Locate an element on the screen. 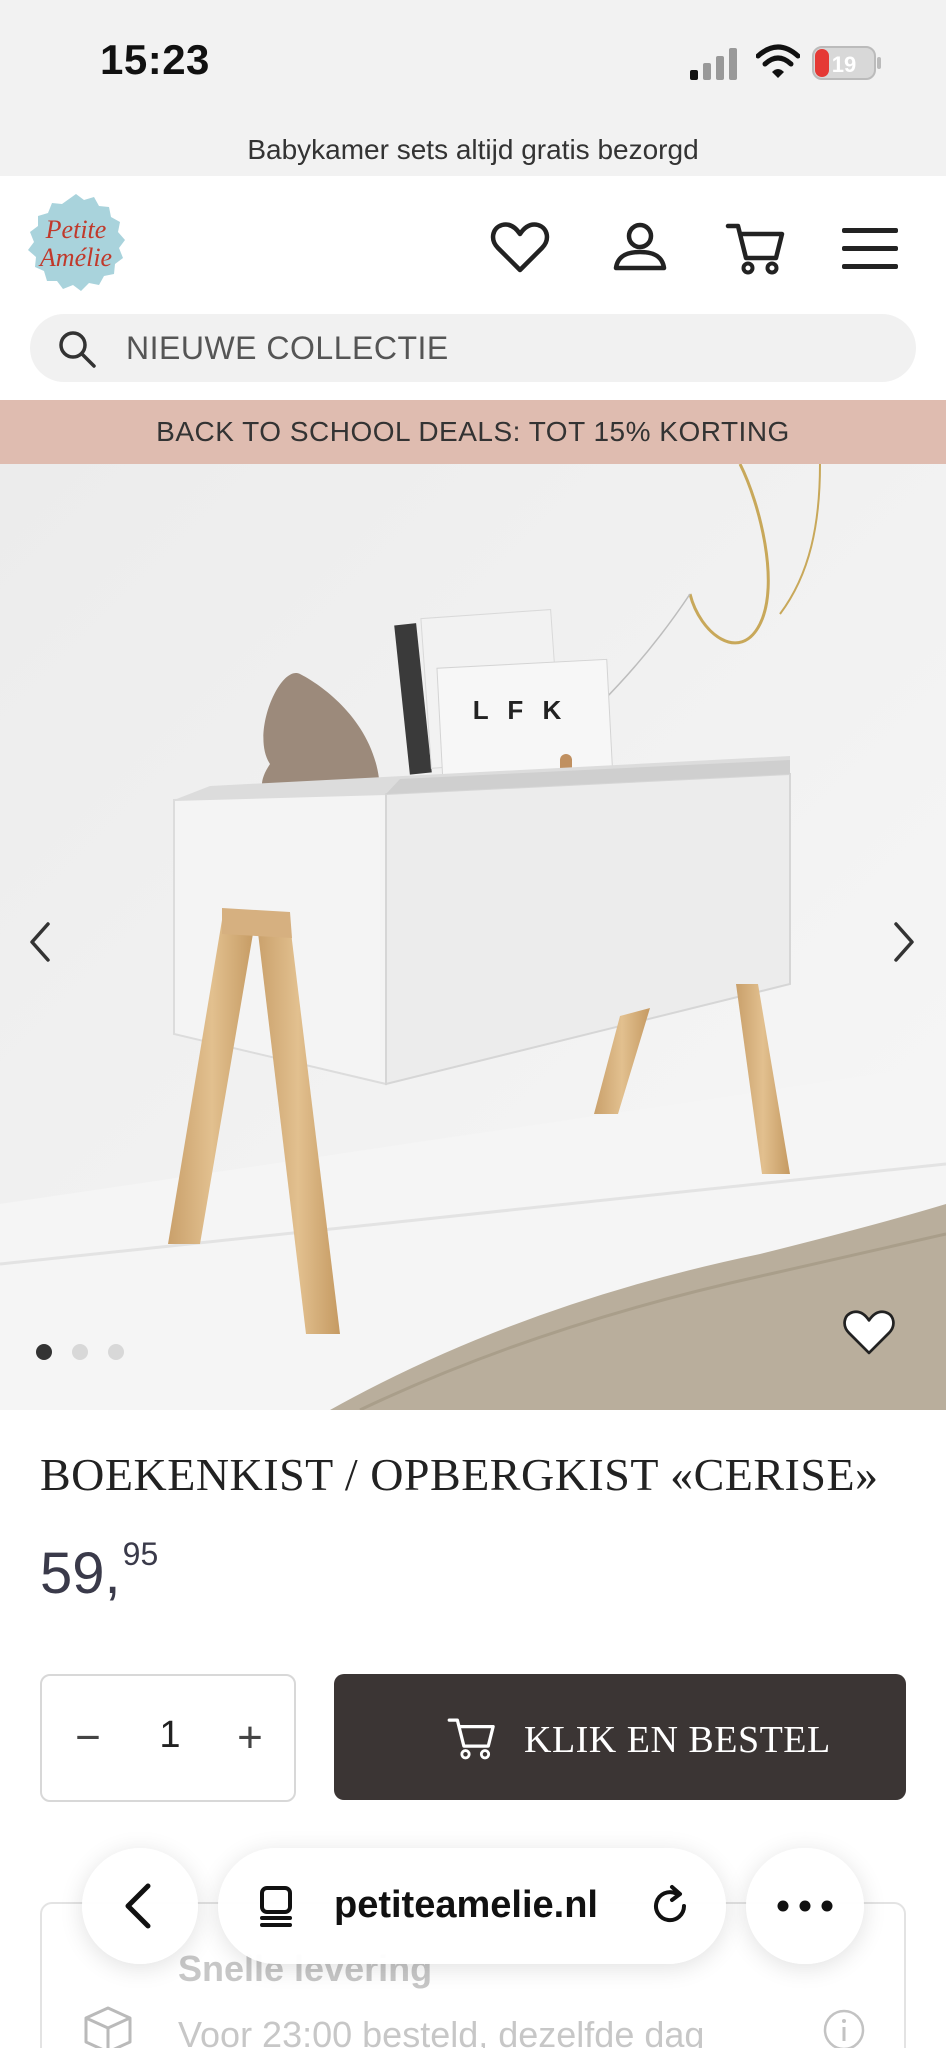  user-icon is located at coordinates (640, 248).